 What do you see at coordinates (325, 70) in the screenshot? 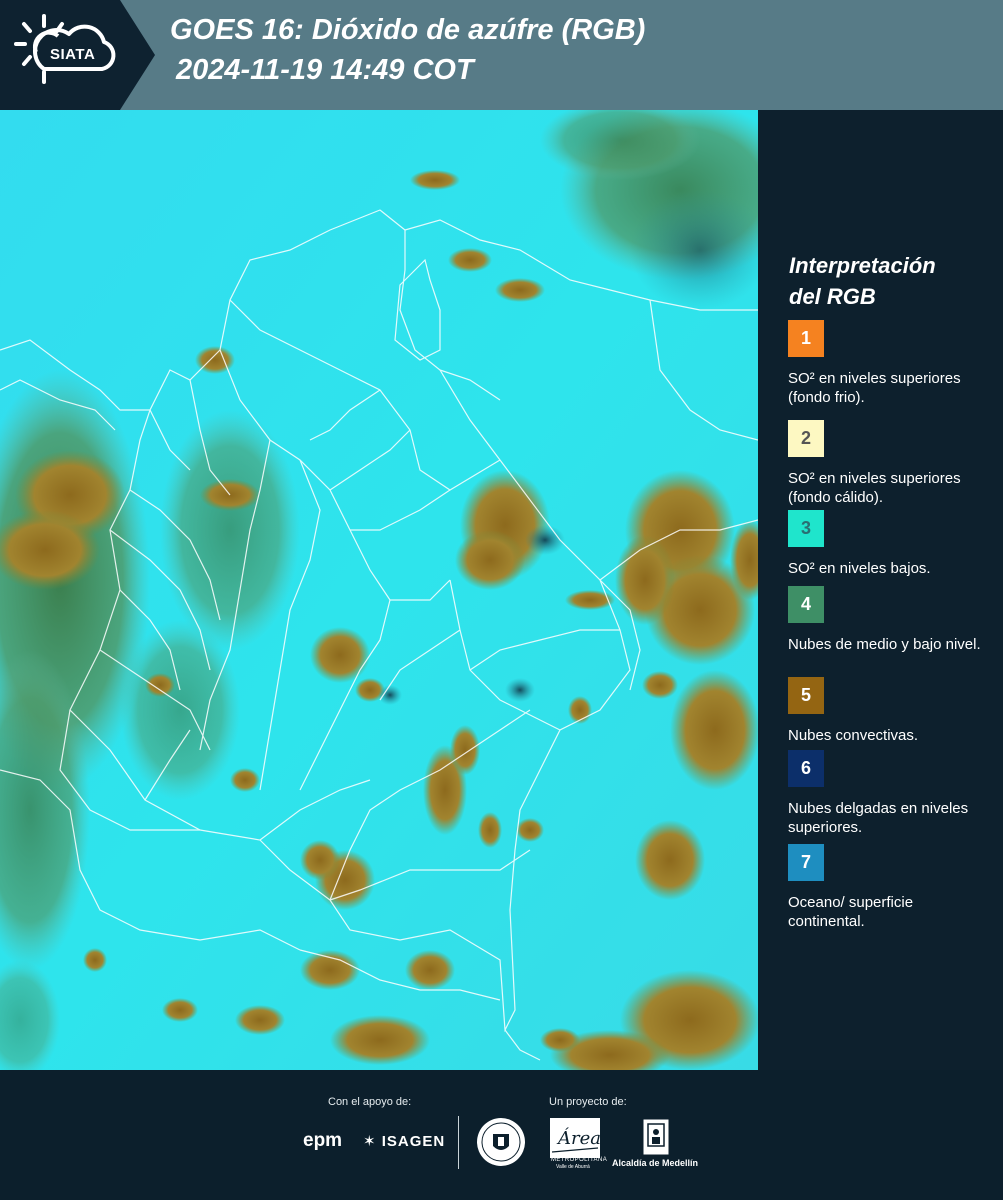
I see `timestamp: 2024-11-19 14:49 COT` at bounding box center [325, 70].